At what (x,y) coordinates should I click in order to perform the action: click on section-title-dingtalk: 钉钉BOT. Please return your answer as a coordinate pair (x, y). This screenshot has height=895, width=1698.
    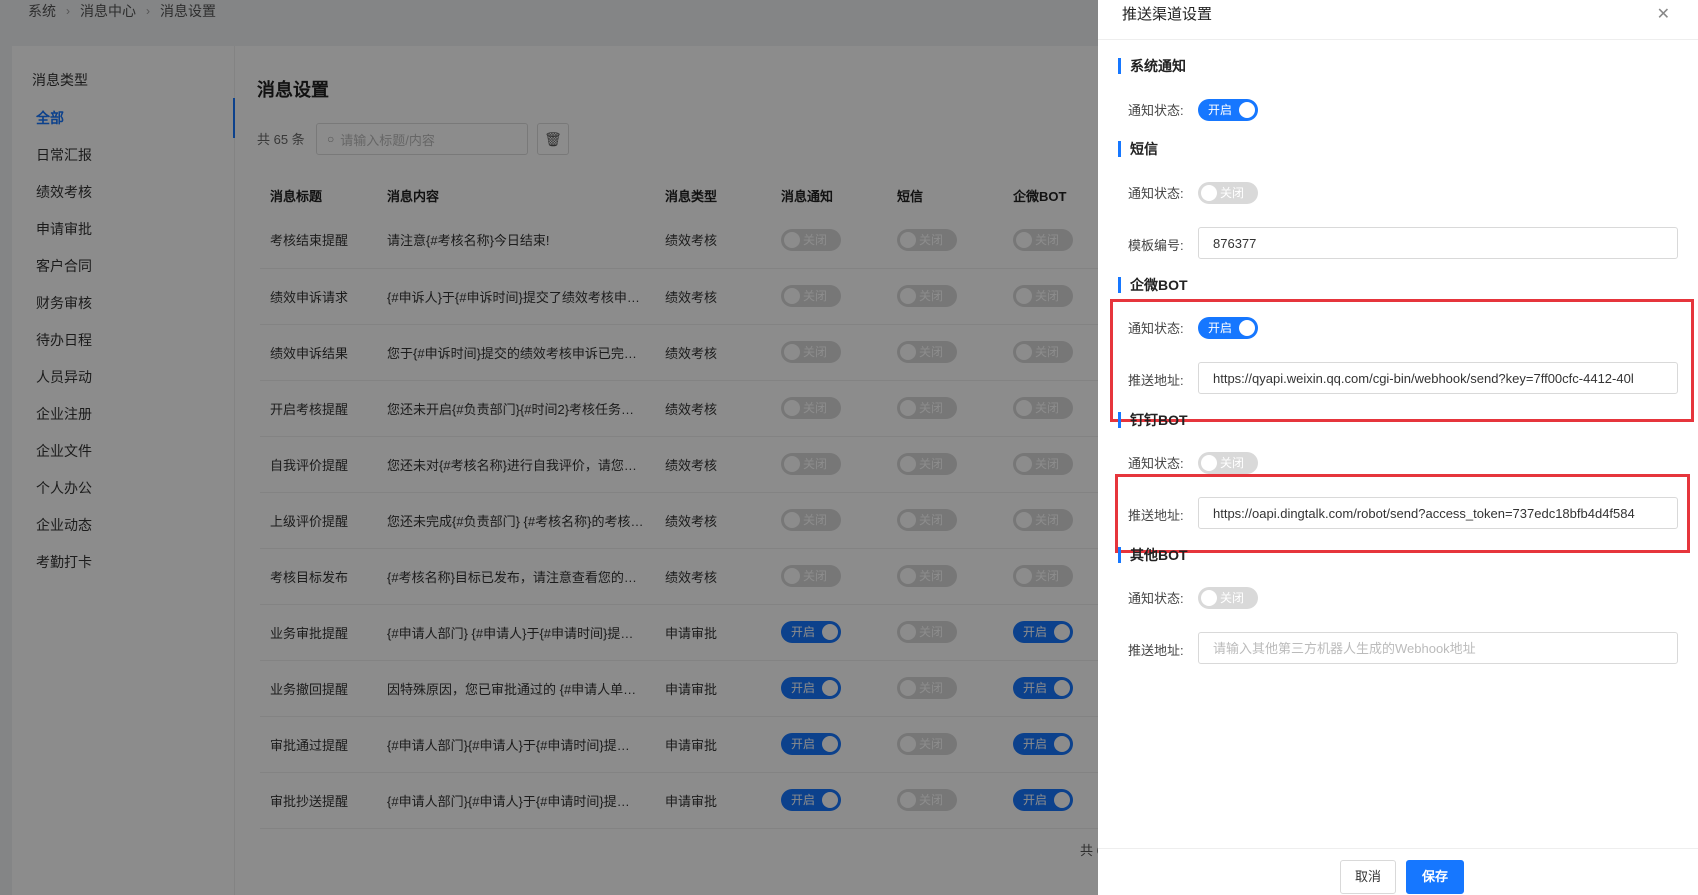
    Looking at the image, I should click on (1153, 420).